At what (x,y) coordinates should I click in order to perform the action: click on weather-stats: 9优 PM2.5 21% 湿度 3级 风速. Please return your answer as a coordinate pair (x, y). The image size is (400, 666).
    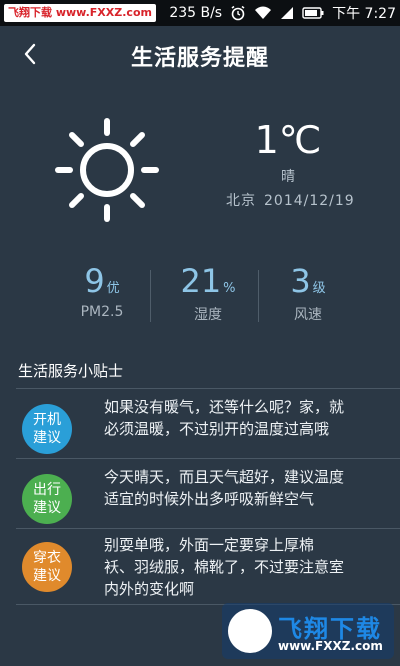
    Looking at the image, I should click on (200, 293).